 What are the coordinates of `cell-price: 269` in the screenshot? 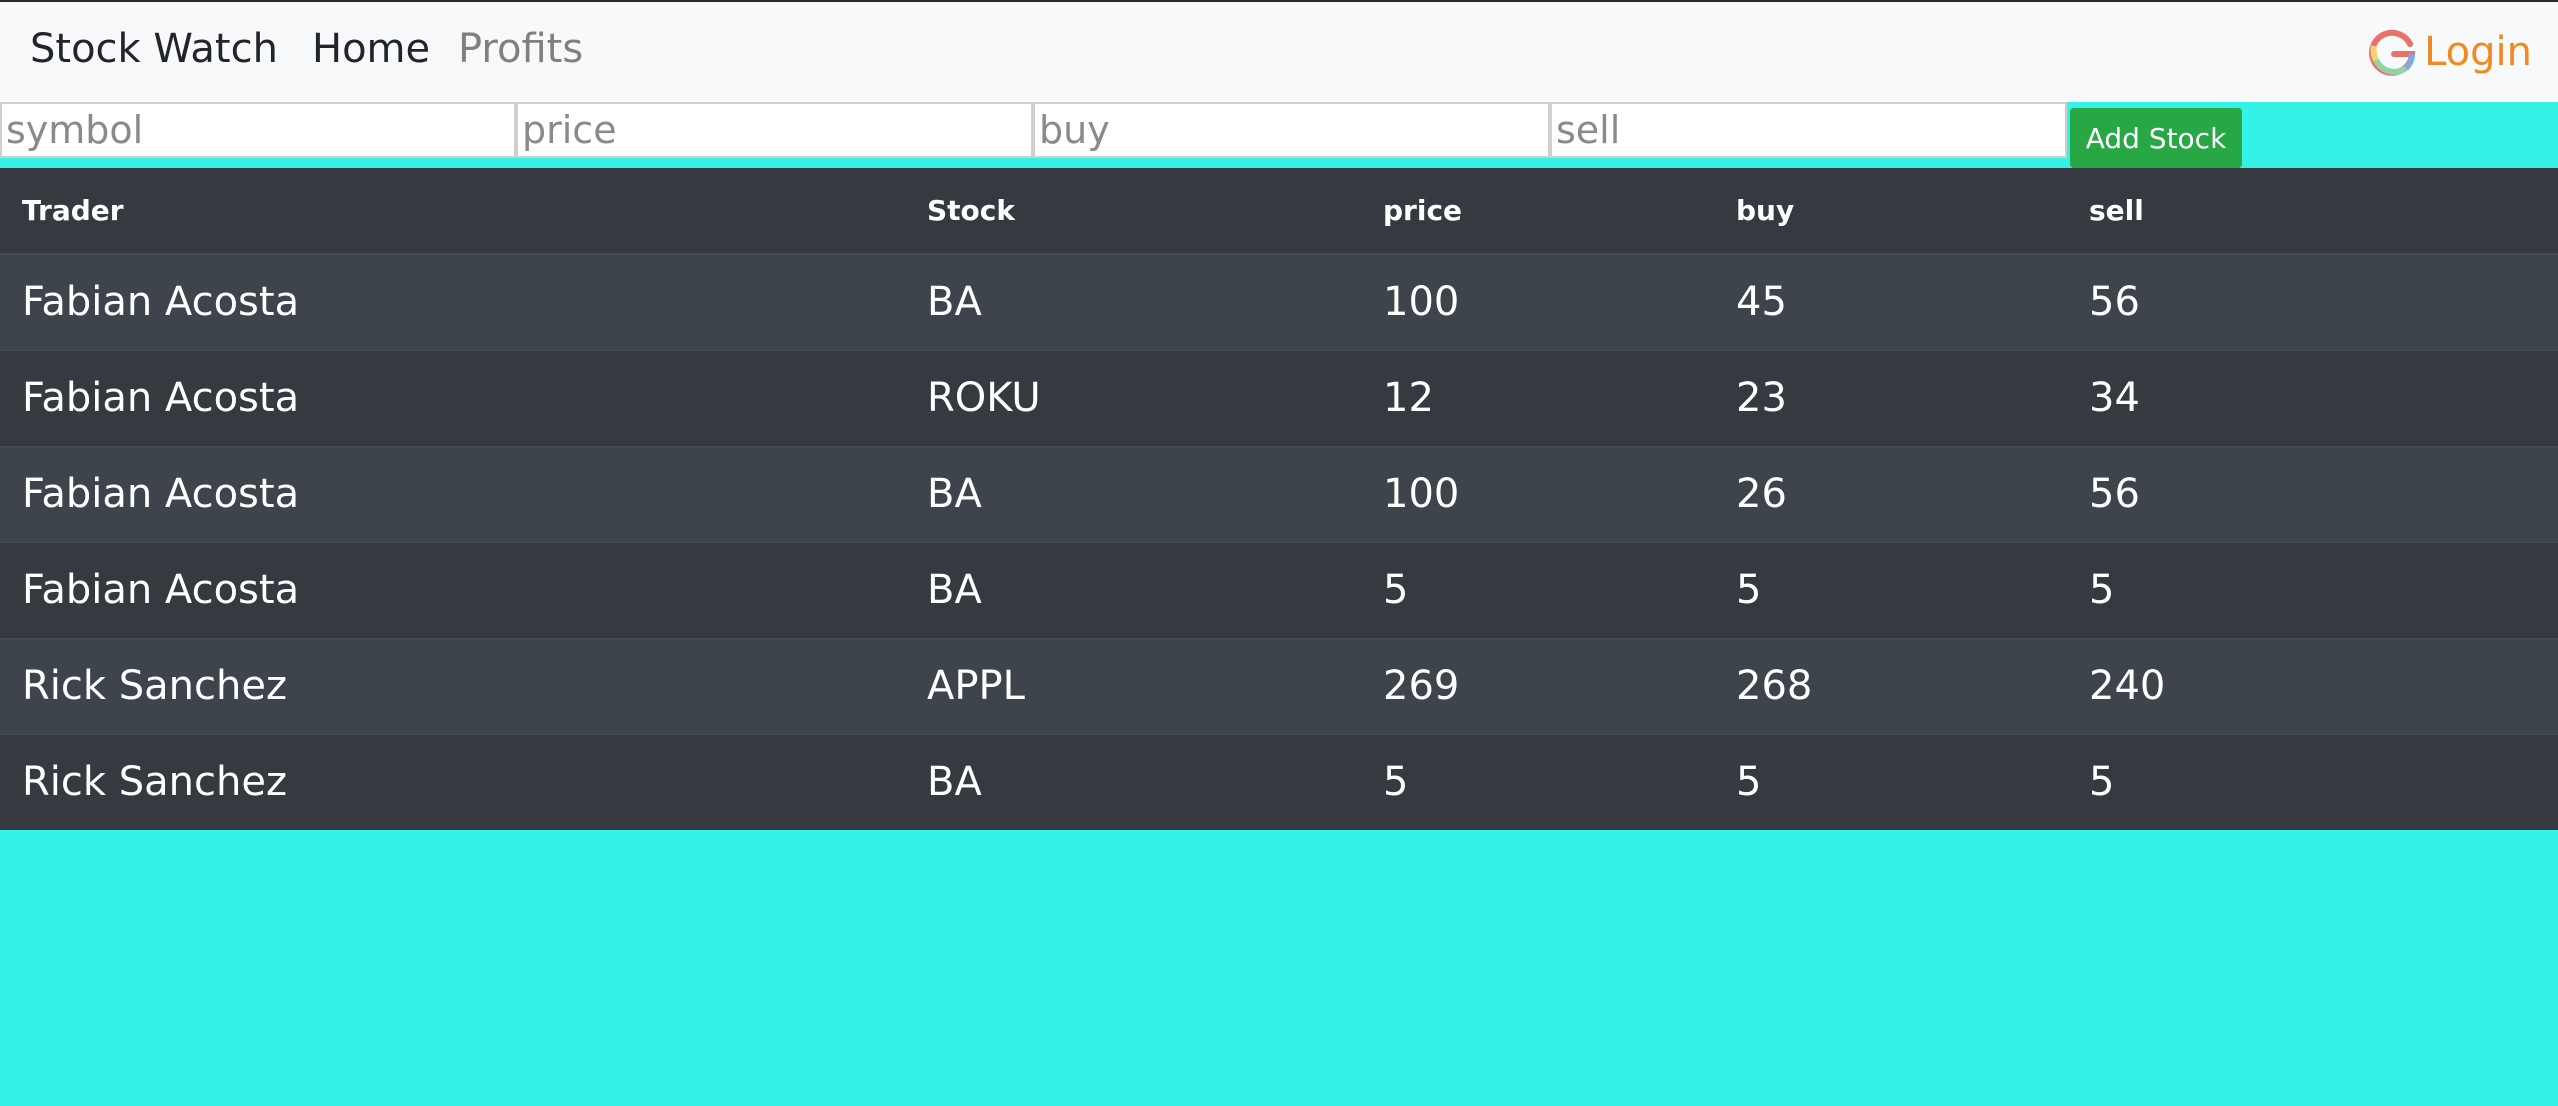 It's located at (1537, 685).